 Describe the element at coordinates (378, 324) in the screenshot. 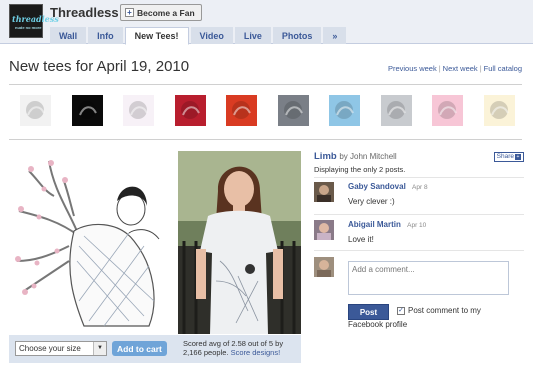

I see `post-to-profile-label-2: Facebook profile` at that location.